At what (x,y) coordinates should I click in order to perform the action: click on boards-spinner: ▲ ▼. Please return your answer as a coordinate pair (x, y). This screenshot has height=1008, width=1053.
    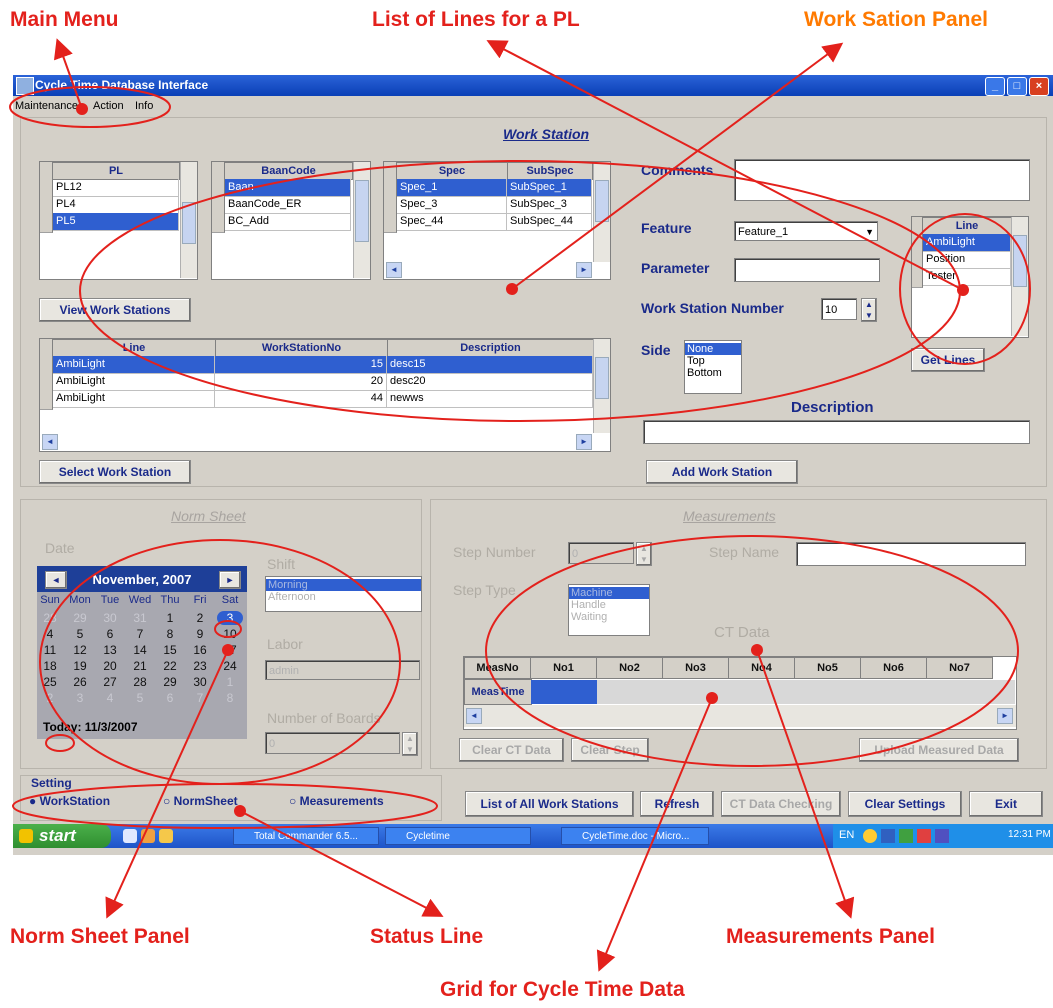
    Looking at the image, I should click on (410, 744).